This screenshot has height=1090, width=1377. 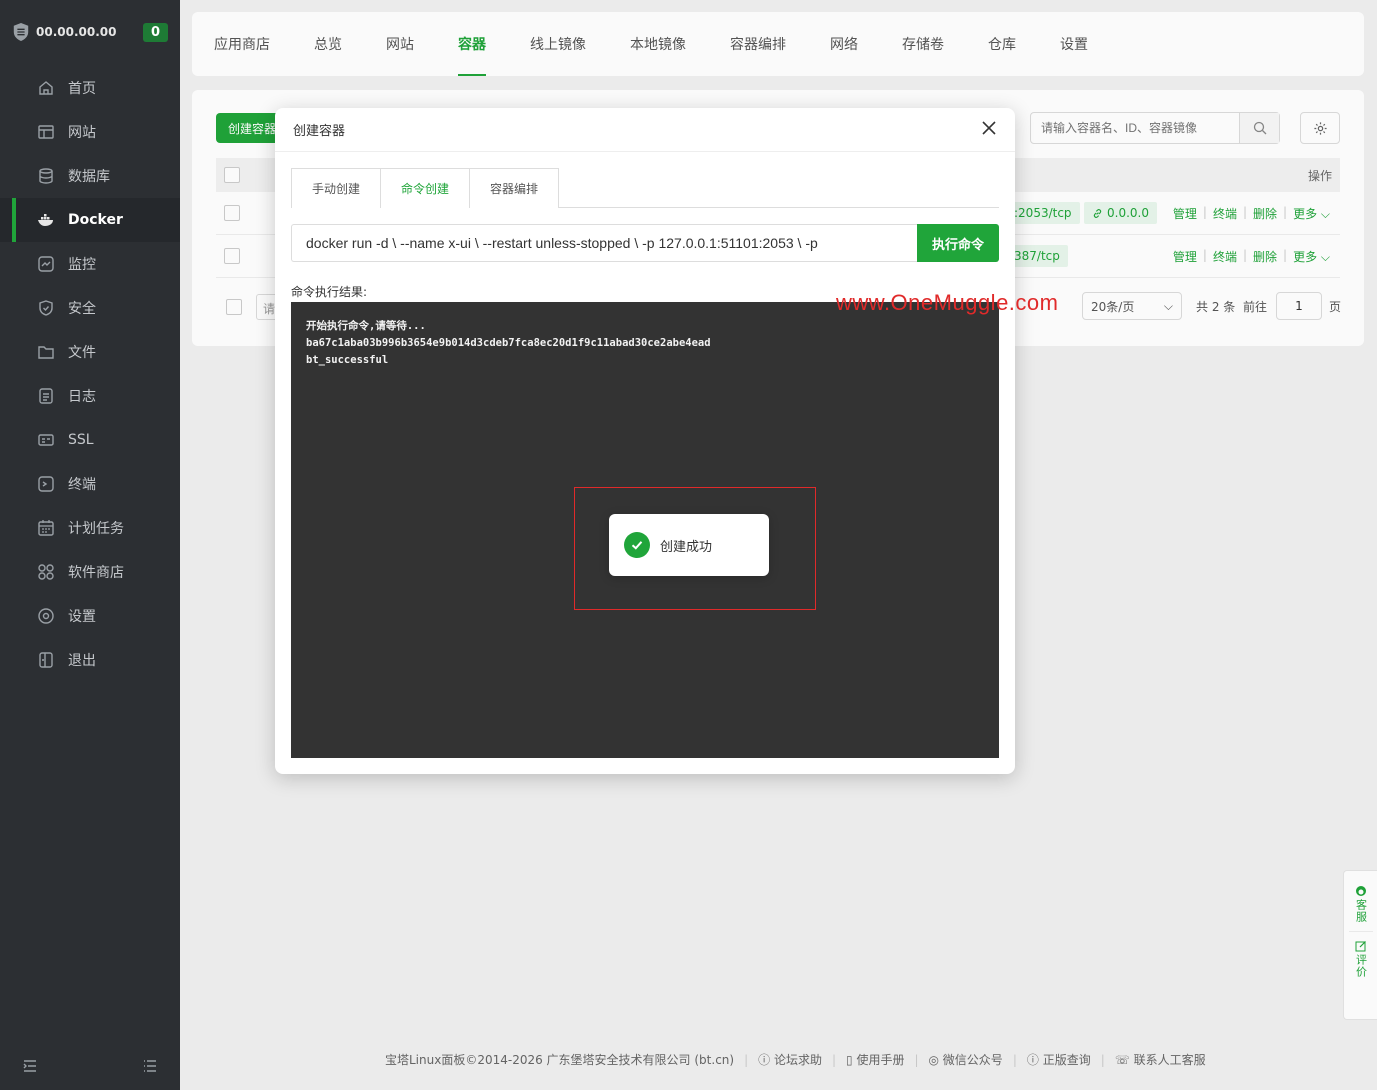 I want to click on sidebar-nav: 首页网站数据库 Docker 监控安全文件日志 SSL 终端计划任务软件商店设置退出, so click(x=90, y=374).